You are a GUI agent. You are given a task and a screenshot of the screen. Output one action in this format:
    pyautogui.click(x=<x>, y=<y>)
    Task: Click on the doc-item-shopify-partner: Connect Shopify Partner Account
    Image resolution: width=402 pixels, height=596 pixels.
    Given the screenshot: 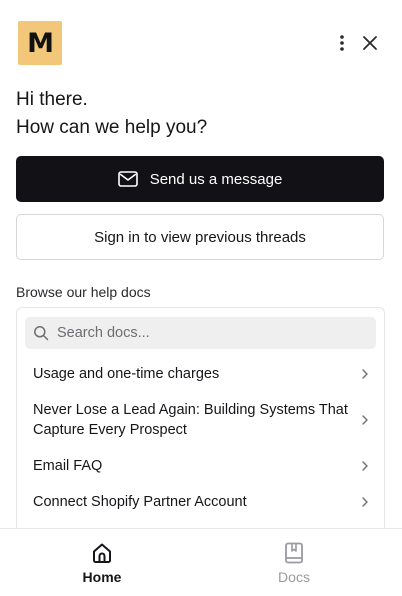 What is the action you would take?
    pyautogui.click(x=202, y=502)
    